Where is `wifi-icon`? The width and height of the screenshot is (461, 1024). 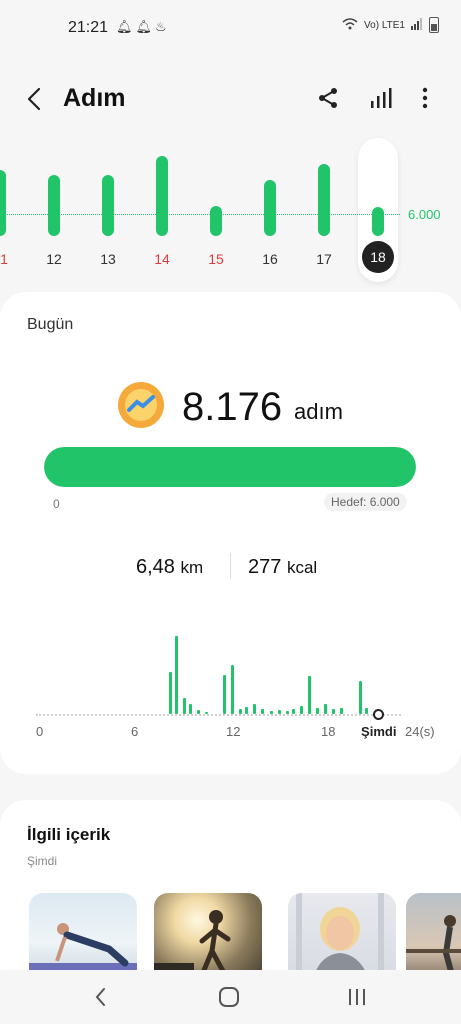 wifi-icon is located at coordinates (350, 25).